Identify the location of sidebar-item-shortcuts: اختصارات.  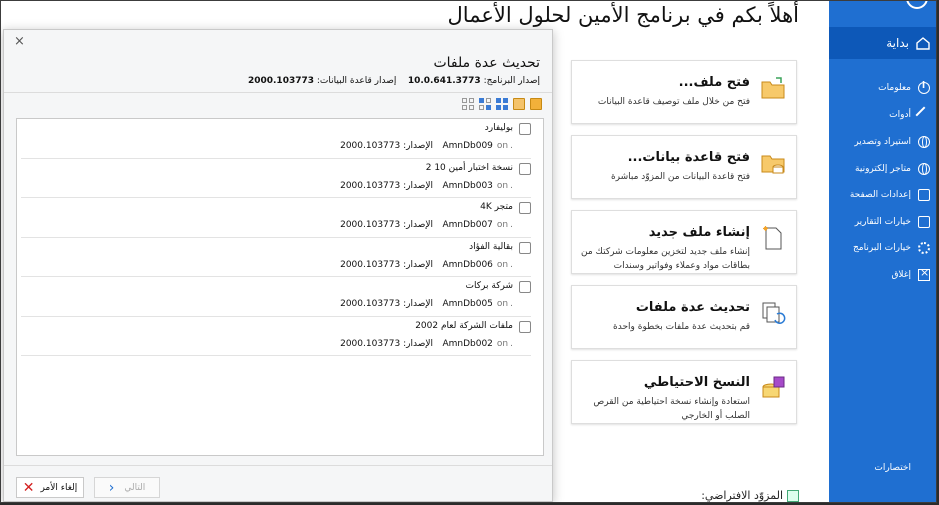
(882, 468).